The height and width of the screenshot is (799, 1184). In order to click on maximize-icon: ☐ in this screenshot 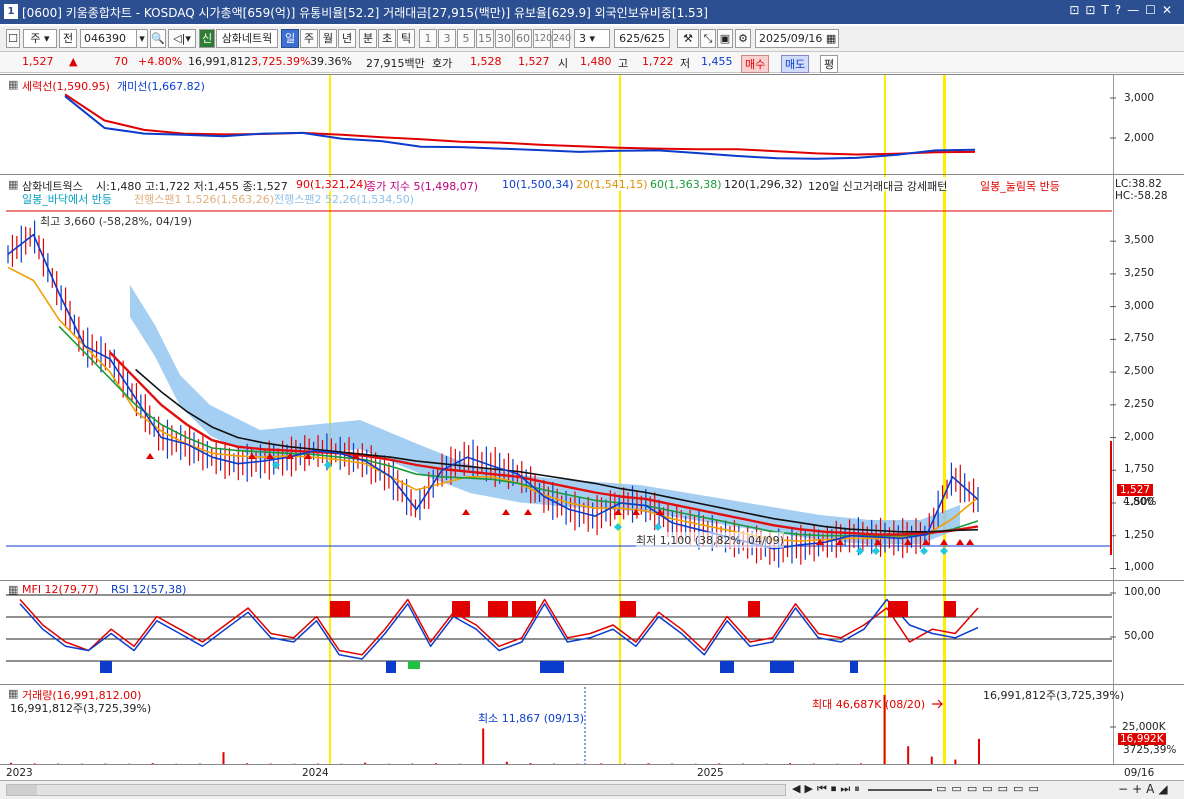, I will do `click(1153, 10)`.